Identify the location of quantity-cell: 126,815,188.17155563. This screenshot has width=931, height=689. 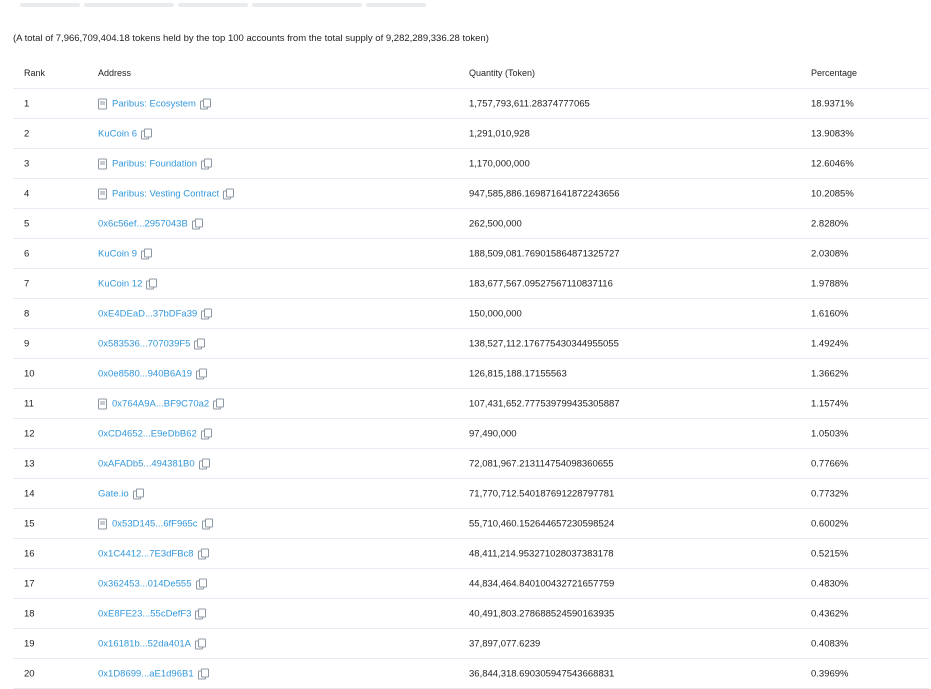
(518, 373).